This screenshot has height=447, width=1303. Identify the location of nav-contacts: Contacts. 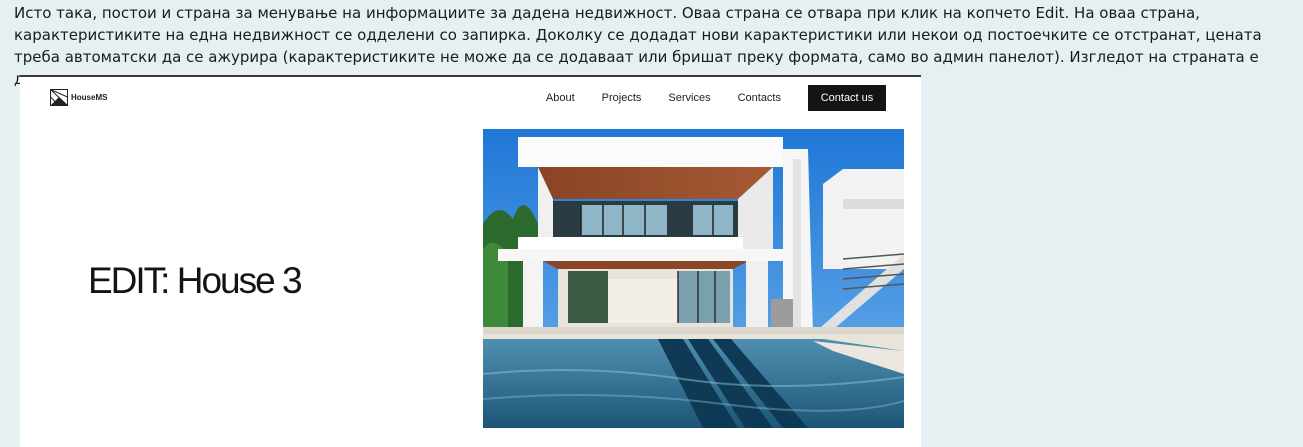
(759, 98).